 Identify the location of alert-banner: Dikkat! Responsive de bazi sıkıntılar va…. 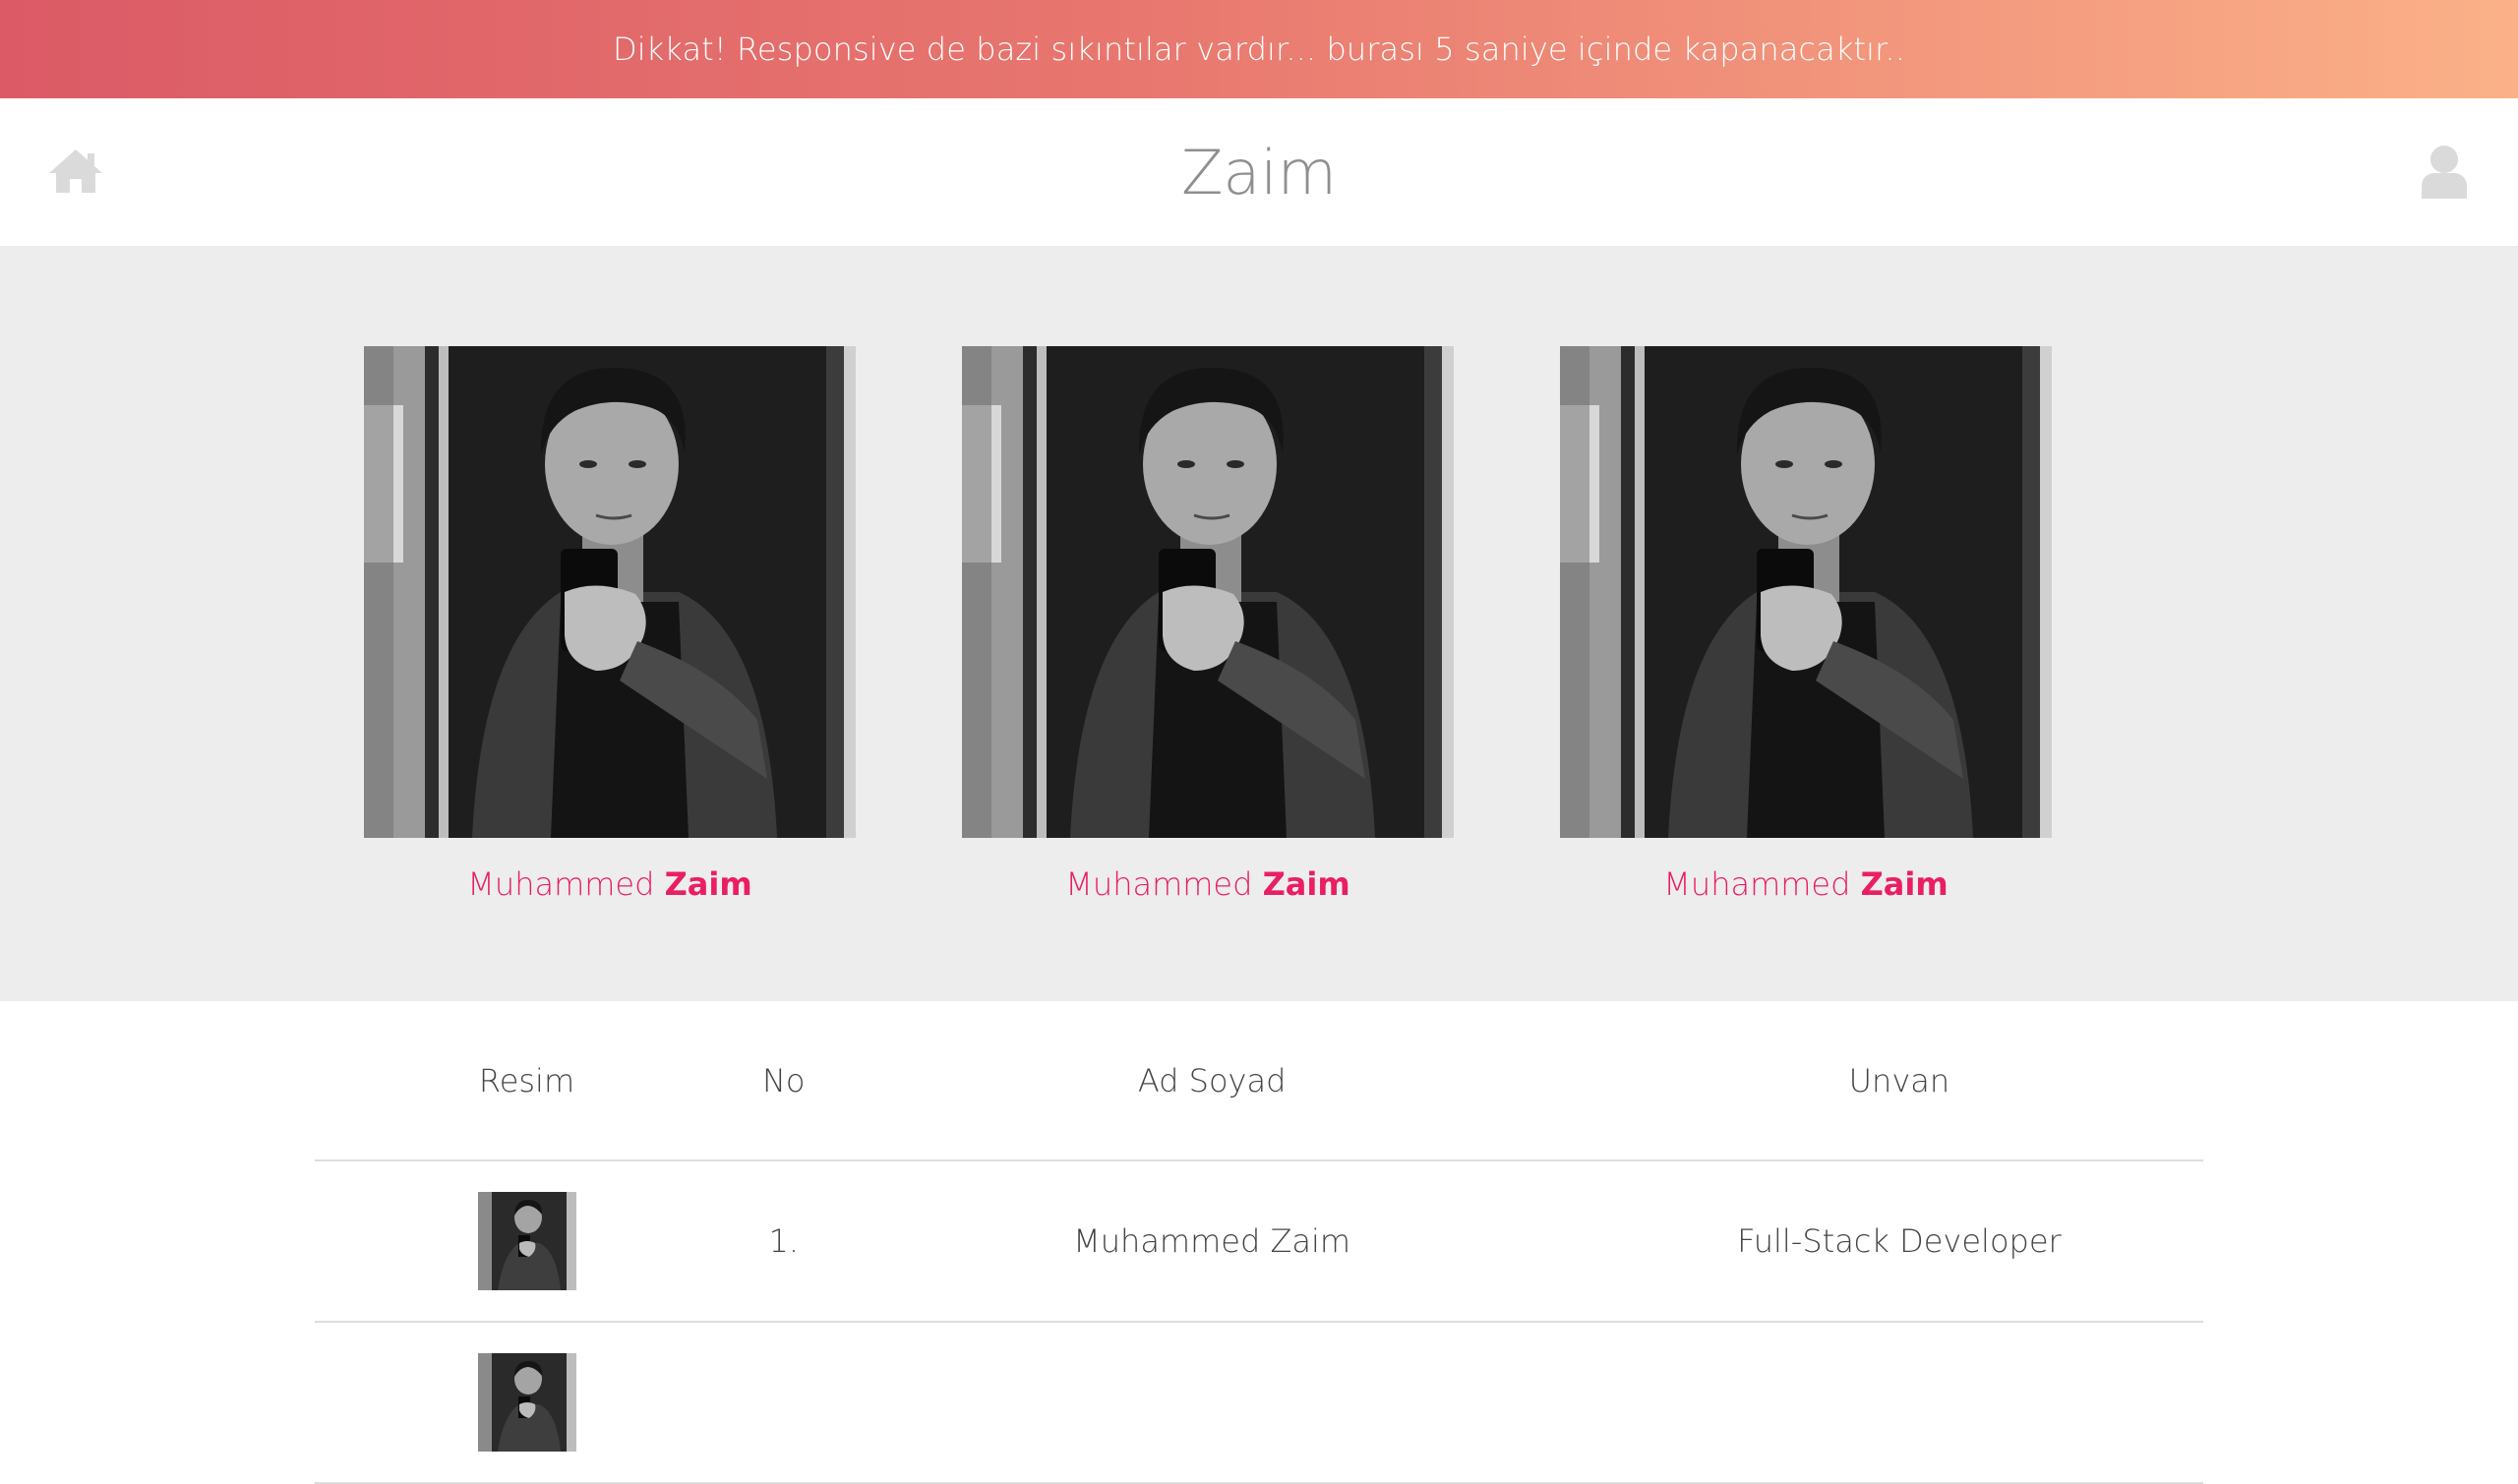
(1259, 49).